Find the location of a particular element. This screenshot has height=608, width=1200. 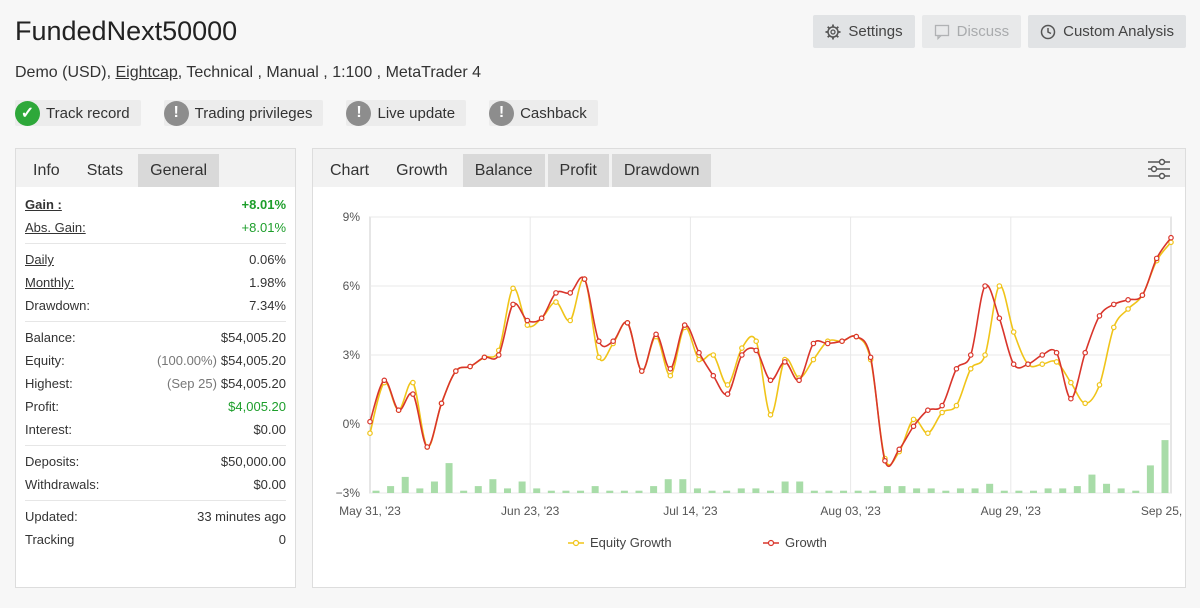

updated-label: Updated: is located at coordinates (51, 516).